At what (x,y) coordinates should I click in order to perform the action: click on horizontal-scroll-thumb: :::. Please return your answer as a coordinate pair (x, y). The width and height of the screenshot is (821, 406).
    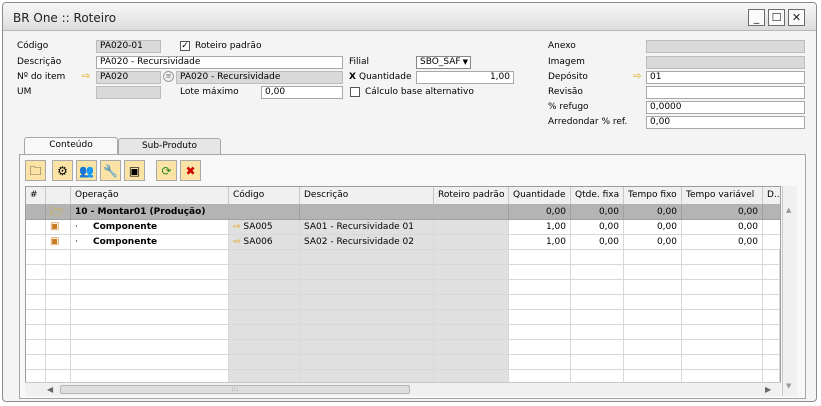
    Looking at the image, I should click on (235, 389).